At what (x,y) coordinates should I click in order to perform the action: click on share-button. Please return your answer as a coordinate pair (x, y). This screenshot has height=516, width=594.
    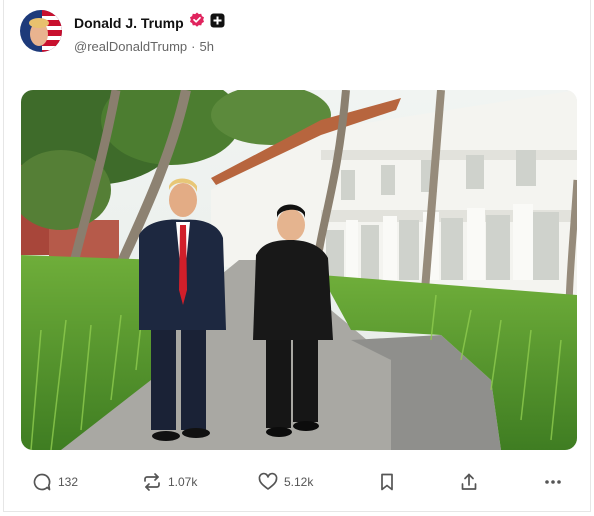
    Looking at the image, I should click on (469, 482).